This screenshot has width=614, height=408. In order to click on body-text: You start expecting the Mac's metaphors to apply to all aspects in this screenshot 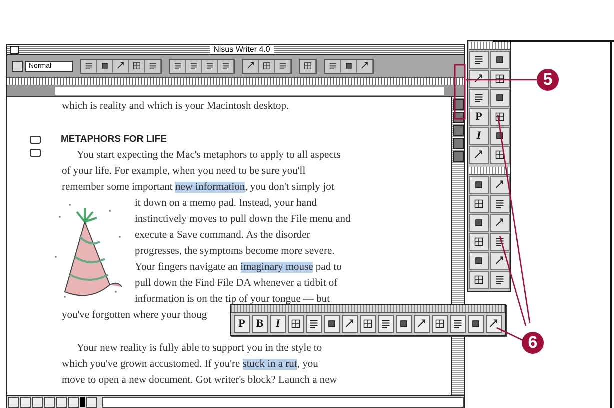, I will do `click(209, 155)`.